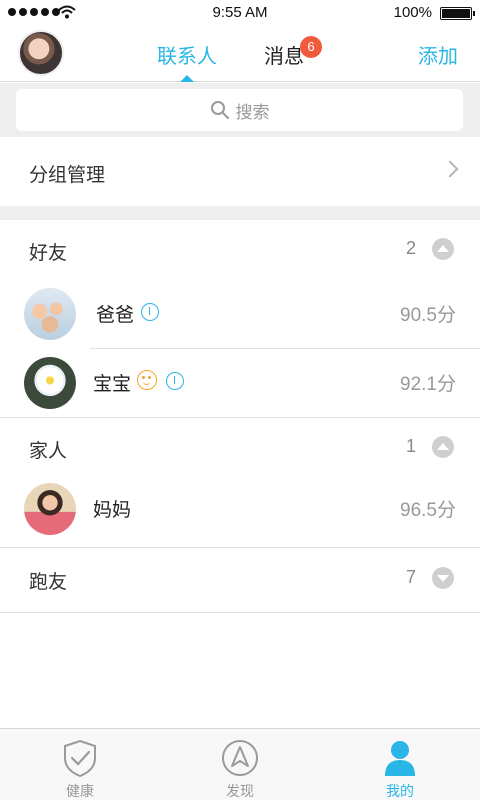  What do you see at coordinates (67, 175) in the screenshot?
I see `group-management-label: 分组管理` at bounding box center [67, 175].